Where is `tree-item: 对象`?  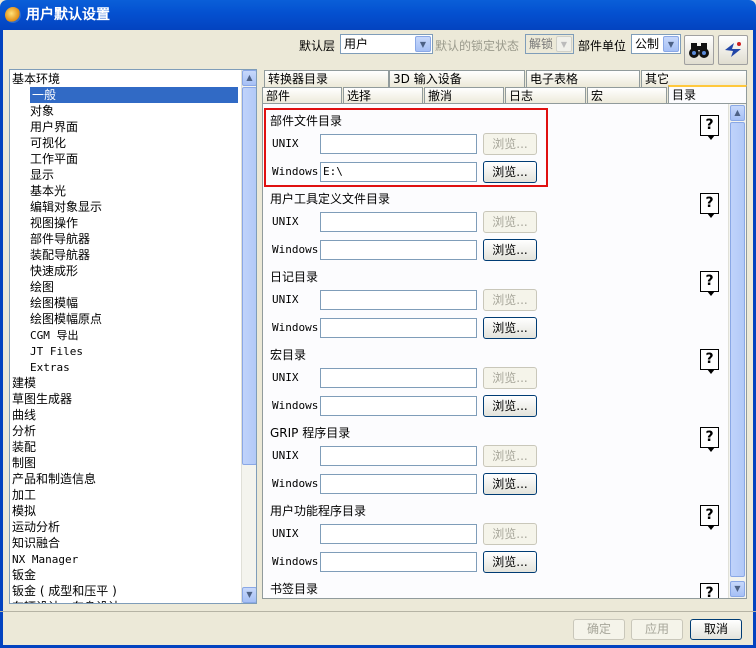
tree-item: 对象 is located at coordinates (133, 111).